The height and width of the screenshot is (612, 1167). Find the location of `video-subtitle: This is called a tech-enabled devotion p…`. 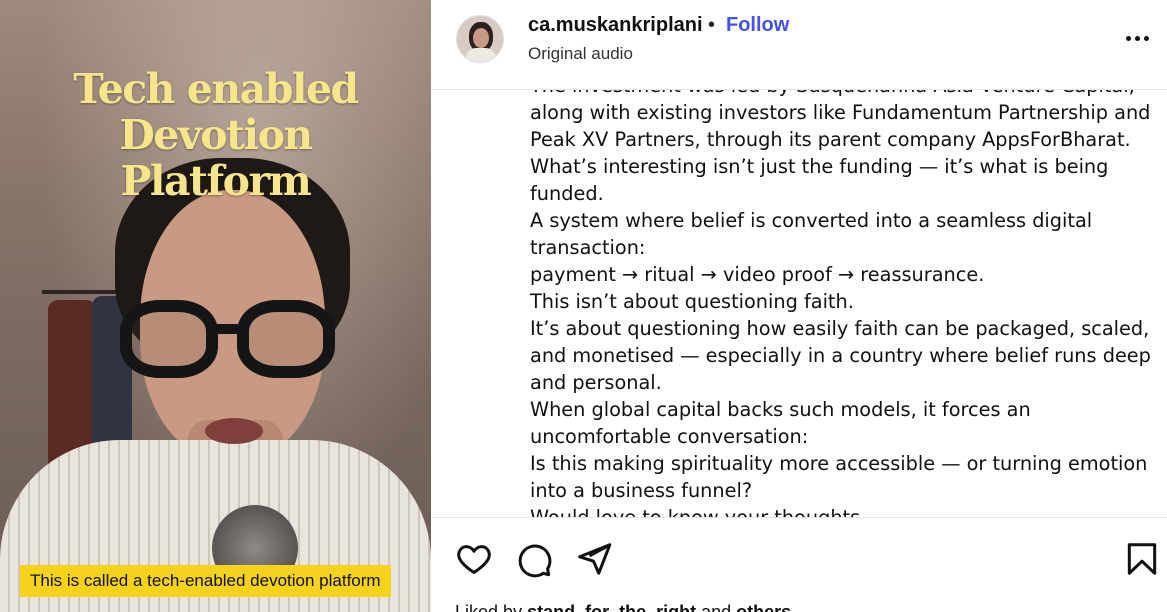

video-subtitle: This is called a tech-enabled devotion p… is located at coordinates (205, 581).